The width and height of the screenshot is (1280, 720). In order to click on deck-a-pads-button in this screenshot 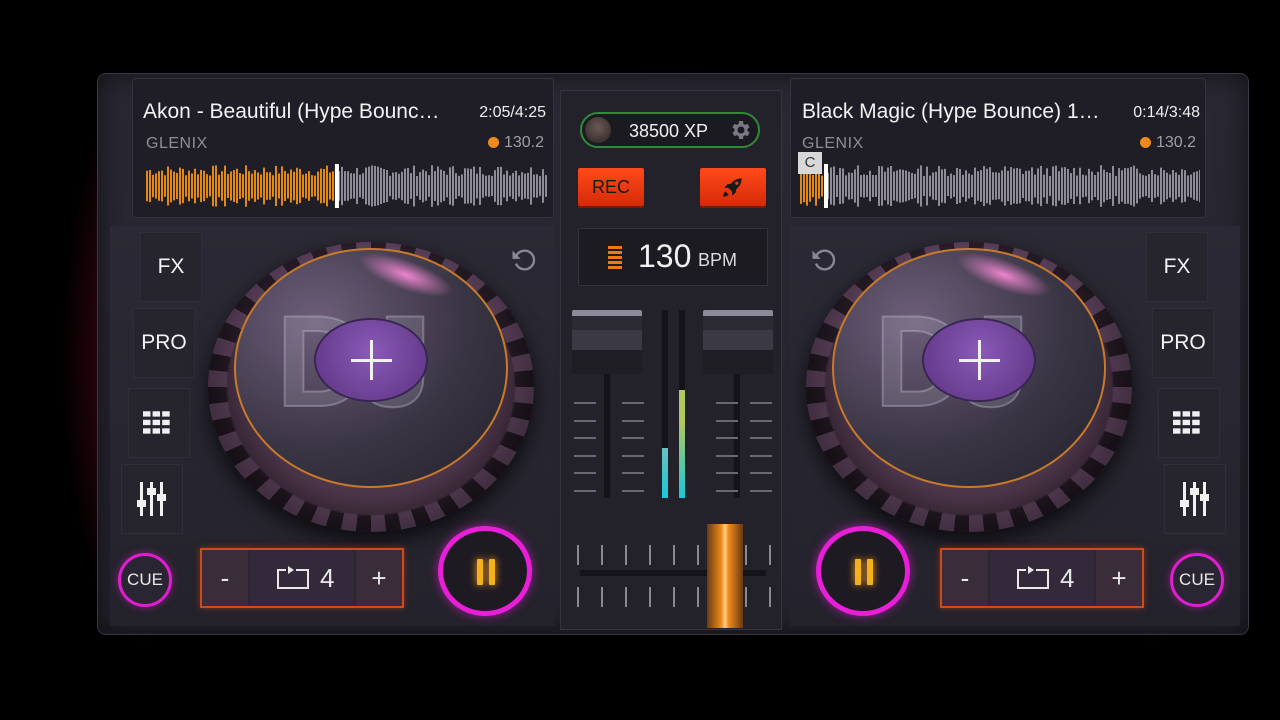, I will do `click(159, 423)`.